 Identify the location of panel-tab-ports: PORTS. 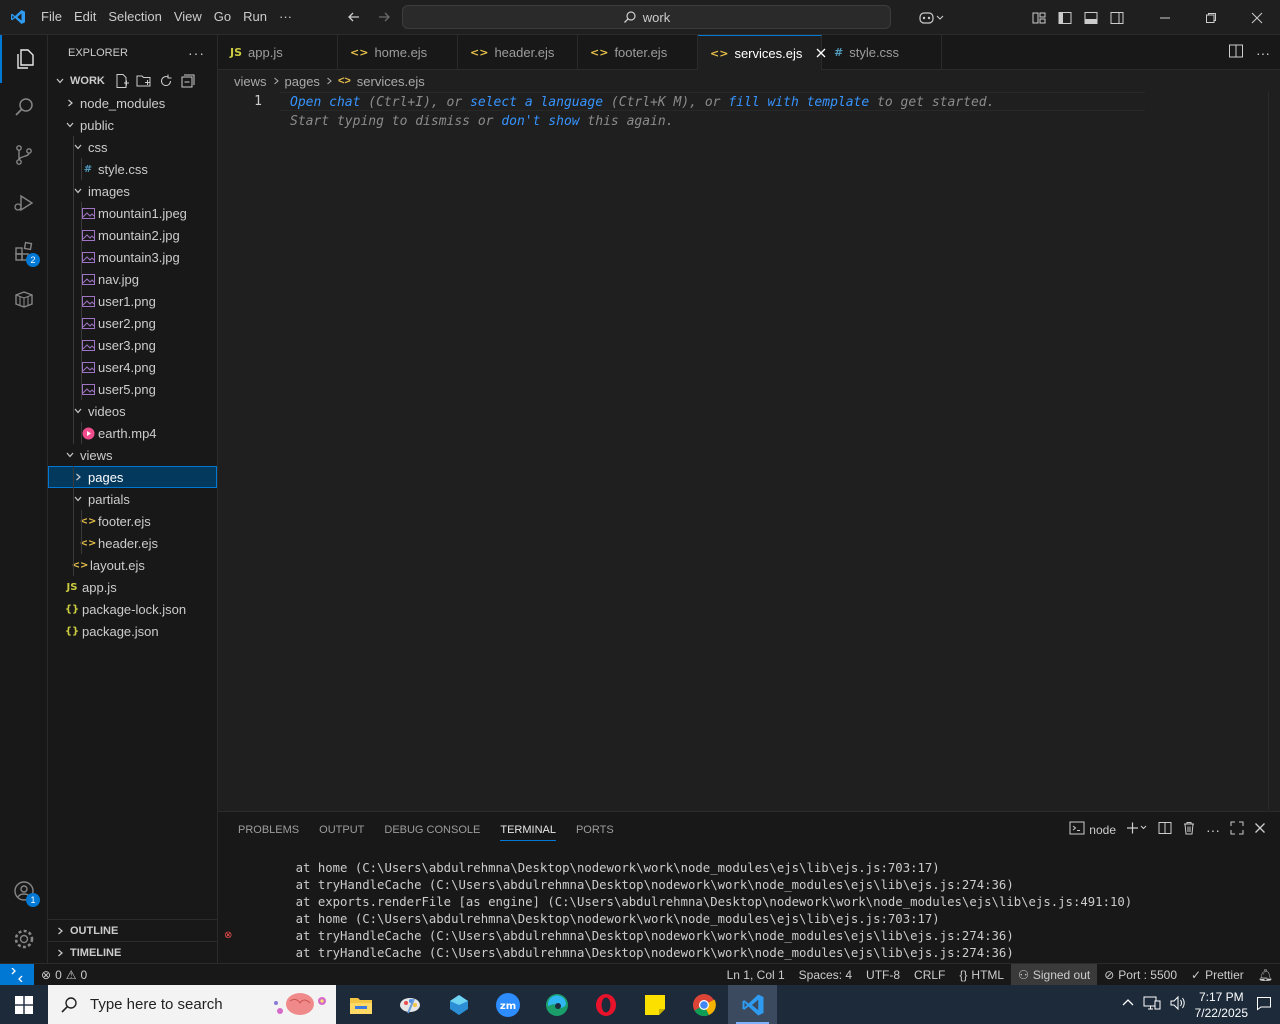
(595, 829).